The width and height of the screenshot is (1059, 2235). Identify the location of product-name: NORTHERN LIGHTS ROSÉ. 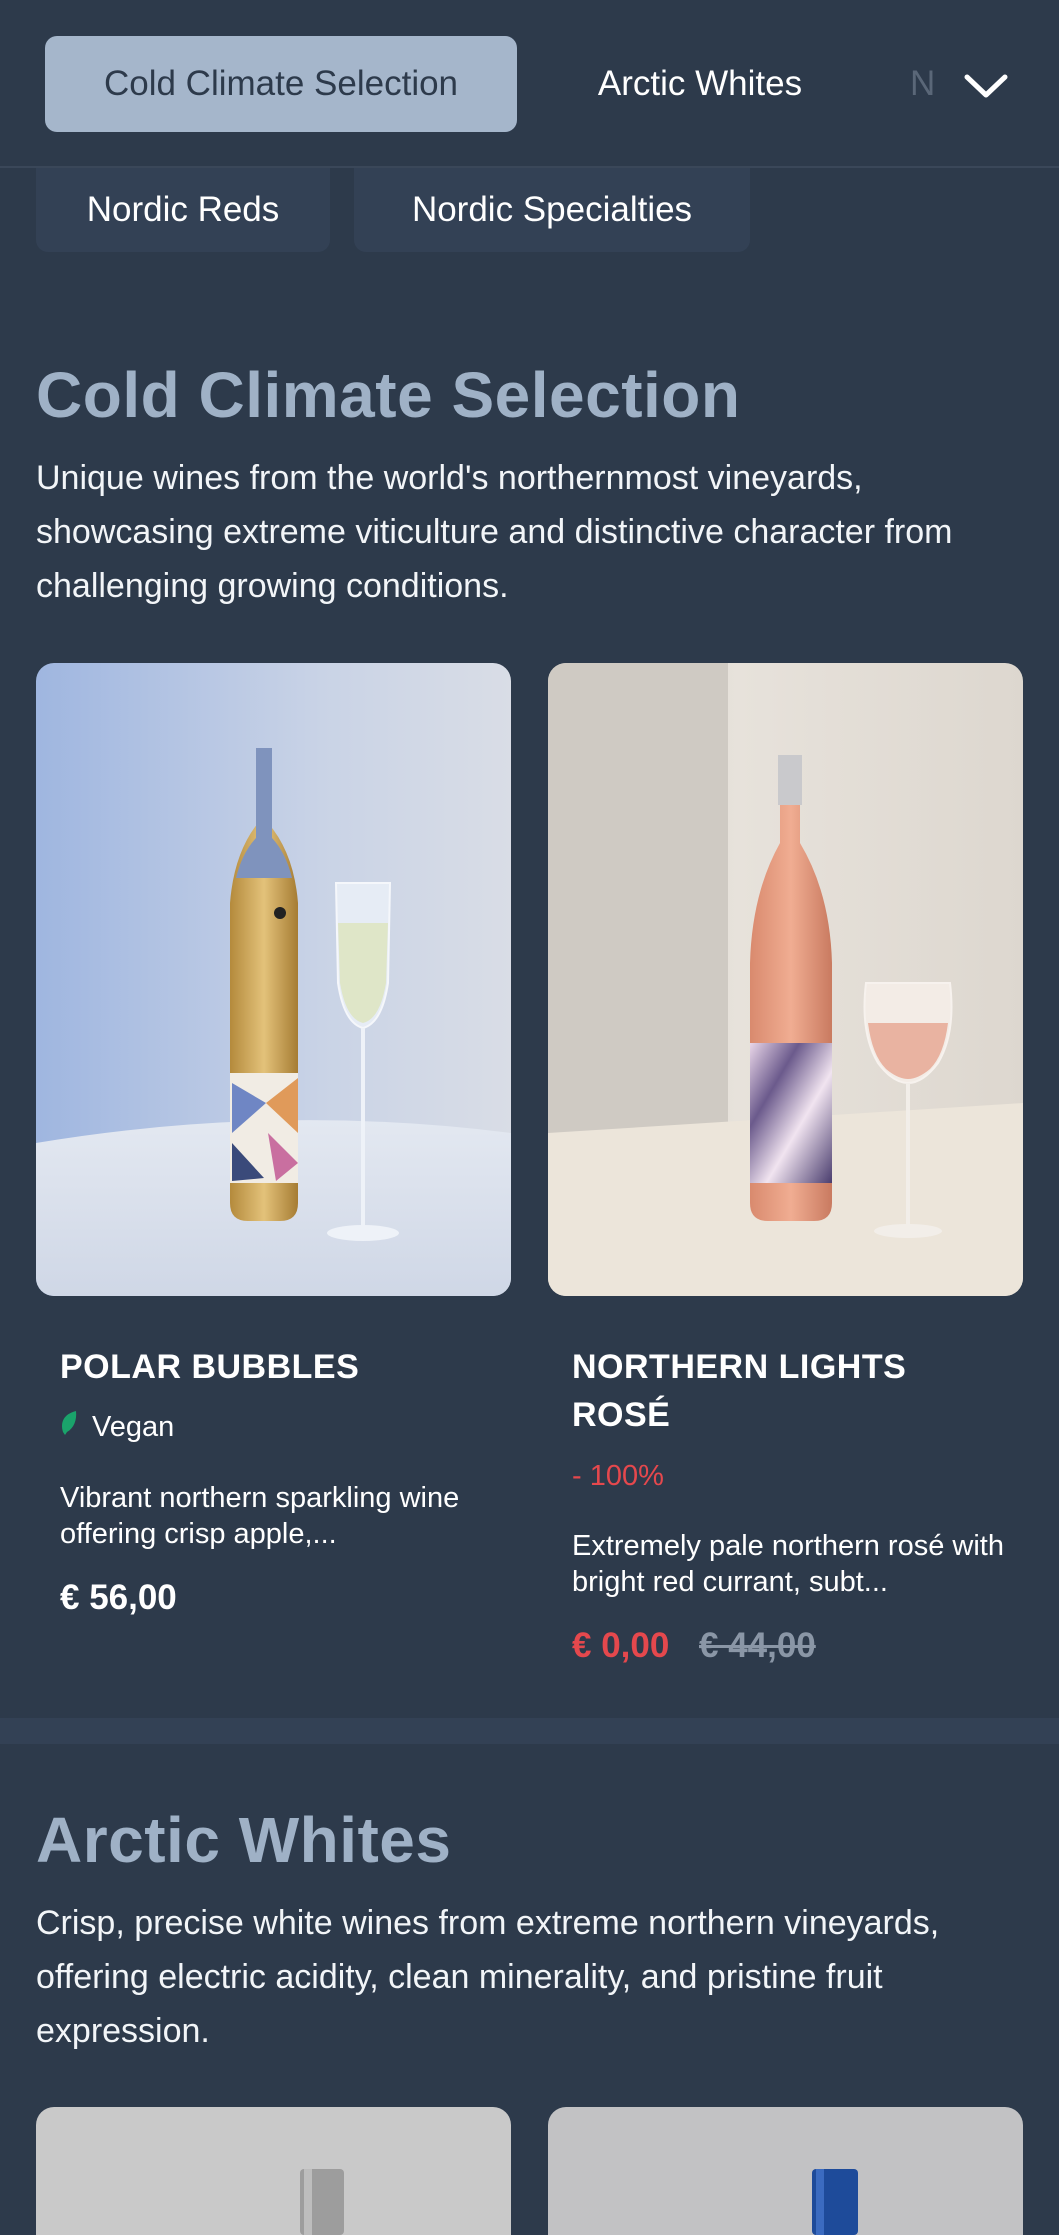
(739, 1391).